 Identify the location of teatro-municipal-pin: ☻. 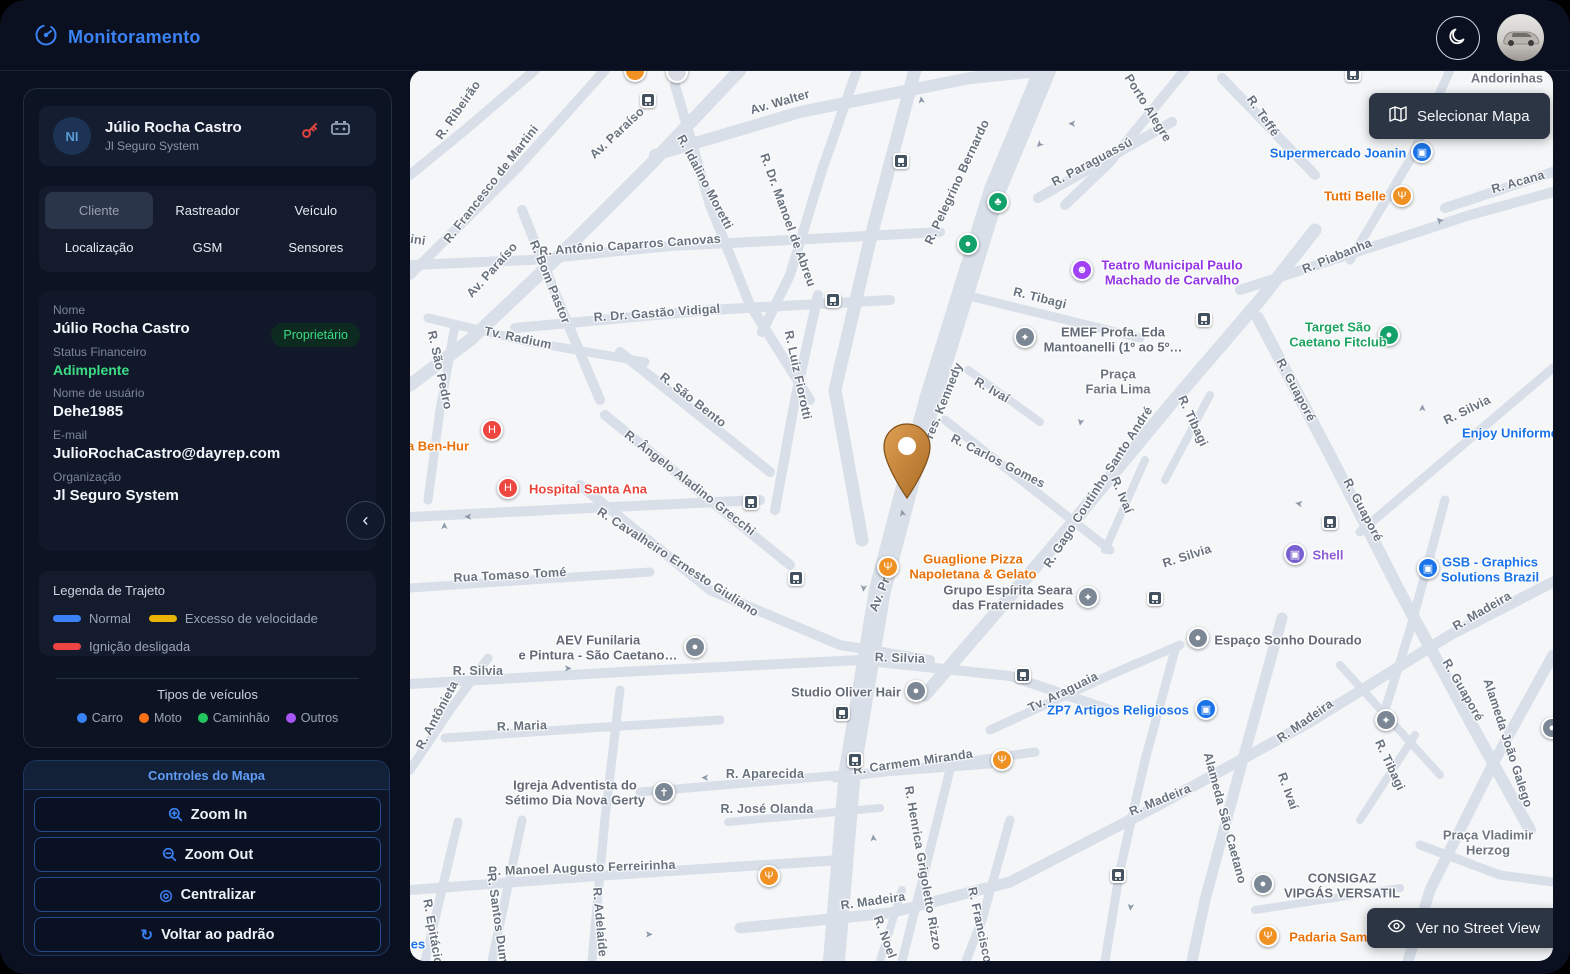
(1082, 270).